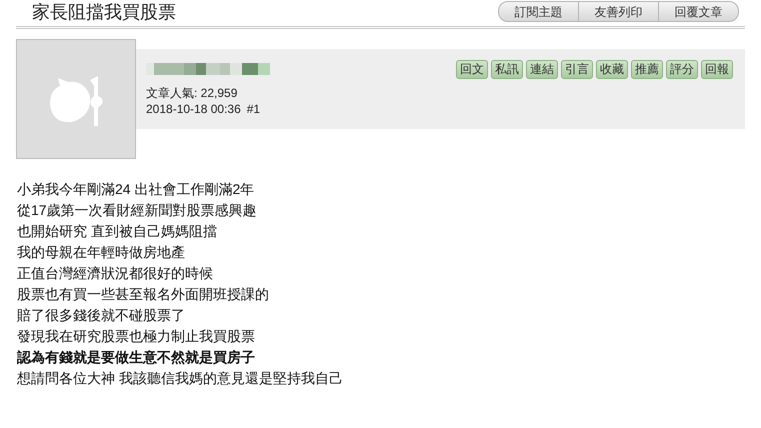  Describe the element at coordinates (253, 109) in the screenshot. I see `floor-number: #1` at that location.